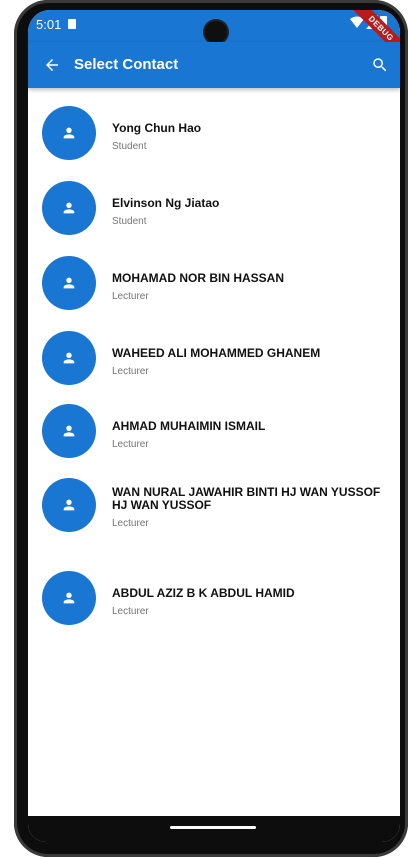 The image size is (408, 857). Describe the element at coordinates (216, 32) in the screenshot. I see `front-camera` at that location.